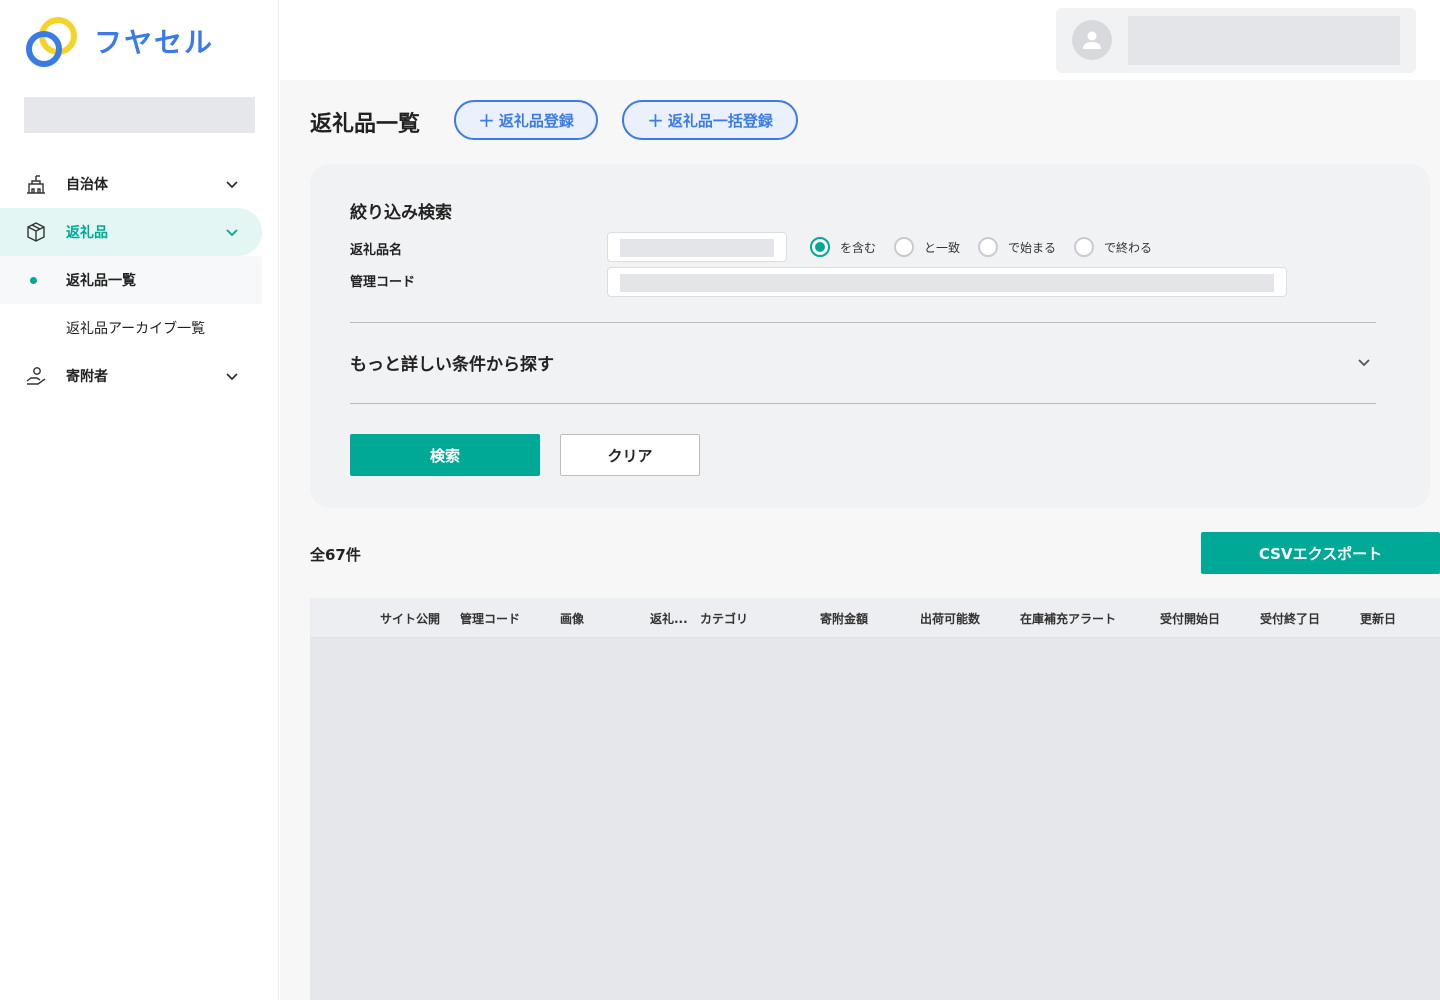 The height and width of the screenshot is (1000, 1440). Describe the element at coordinates (36, 376) in the screenshot. I see `donor-hand-icon` at that location.